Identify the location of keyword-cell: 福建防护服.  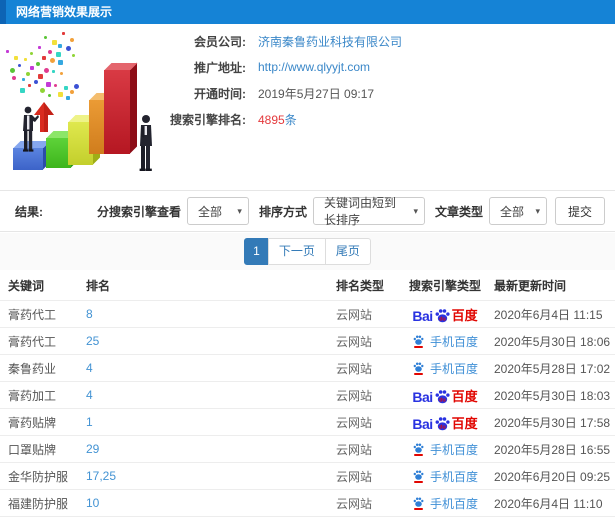
(38, 503).